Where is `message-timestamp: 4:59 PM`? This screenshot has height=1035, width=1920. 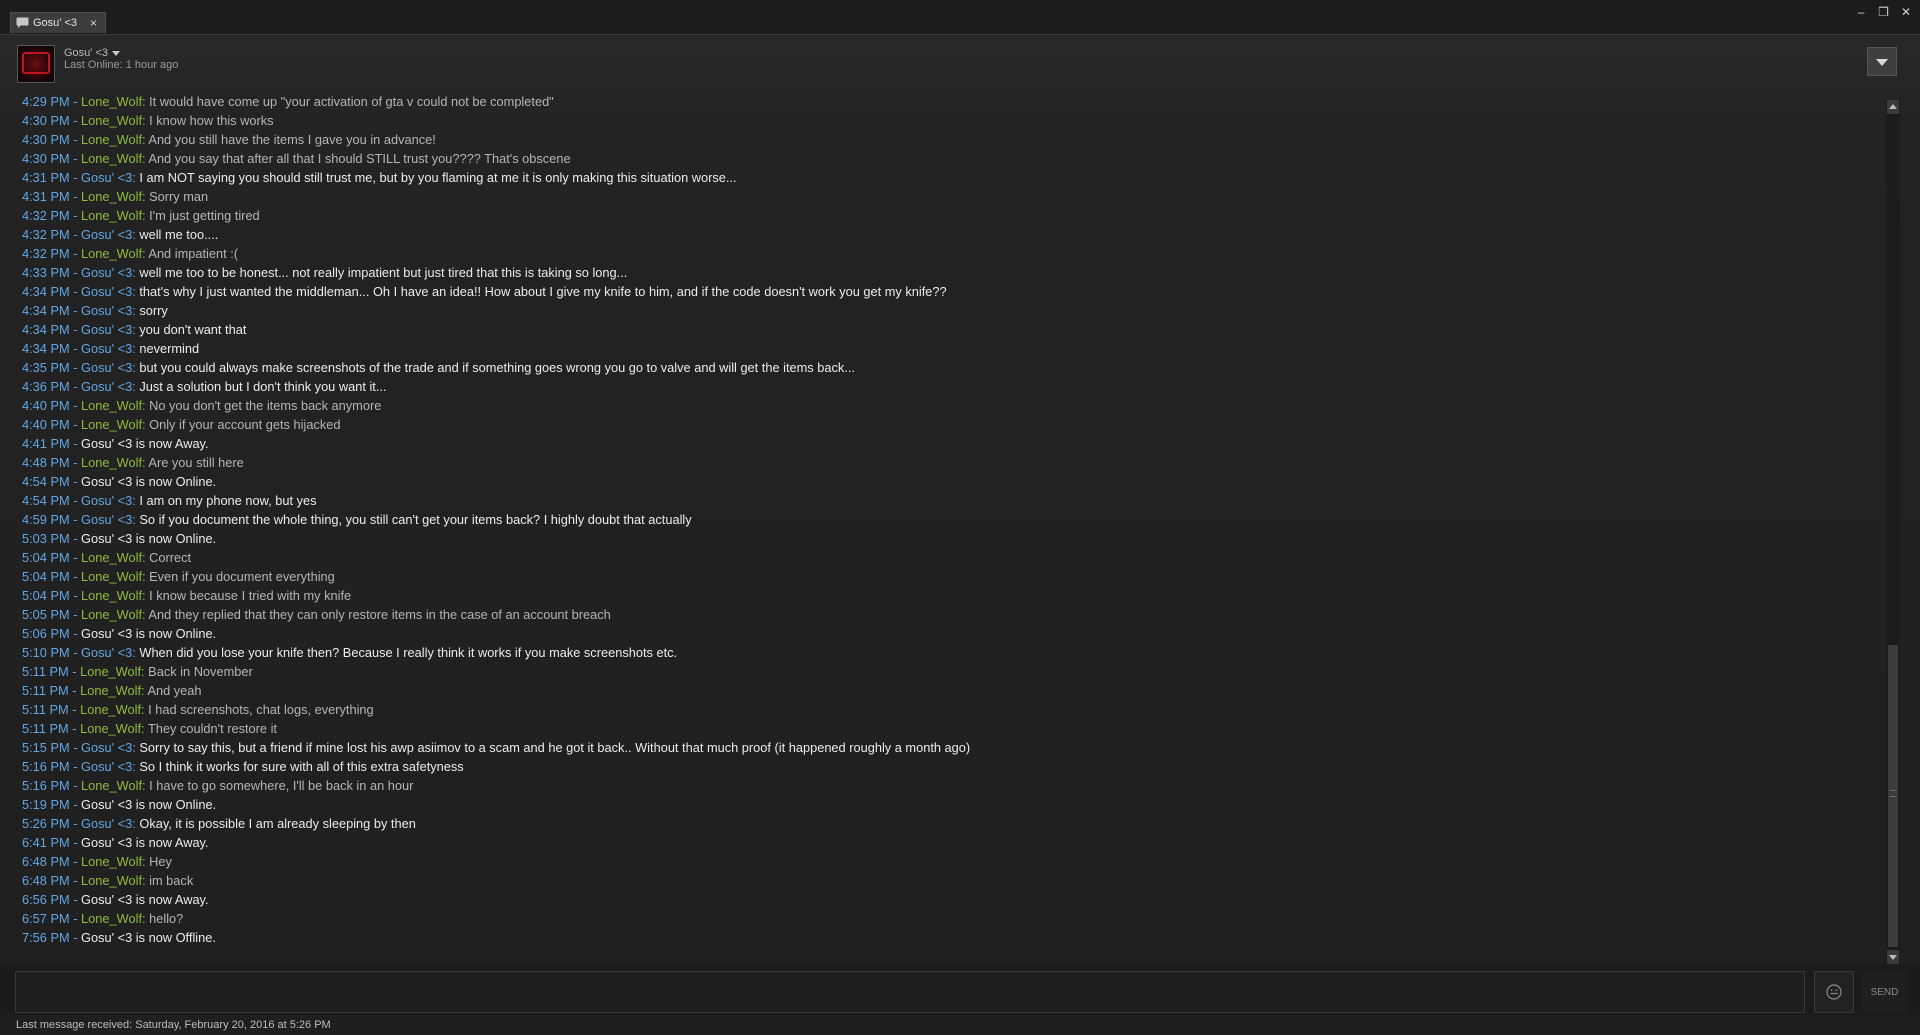 message-timestamp: 4:59 PM is located at coordinates (46, 519).